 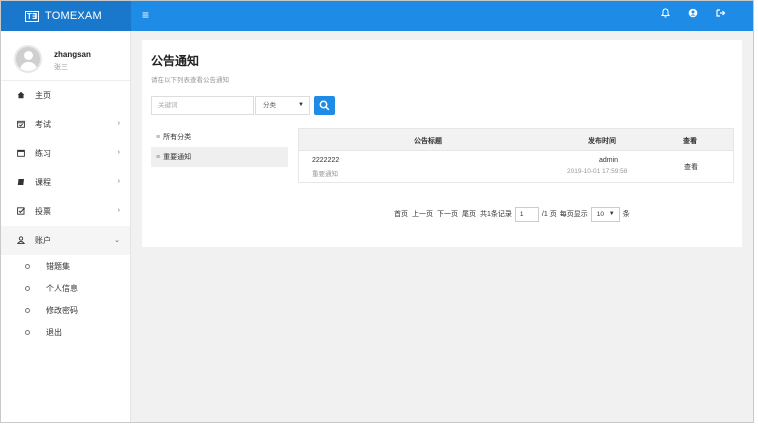 What do you see at coordinates (65, 153) in the screenshot?
I see `sidebar-item-practice: 练习 ›` at bounding box center [65, 153].